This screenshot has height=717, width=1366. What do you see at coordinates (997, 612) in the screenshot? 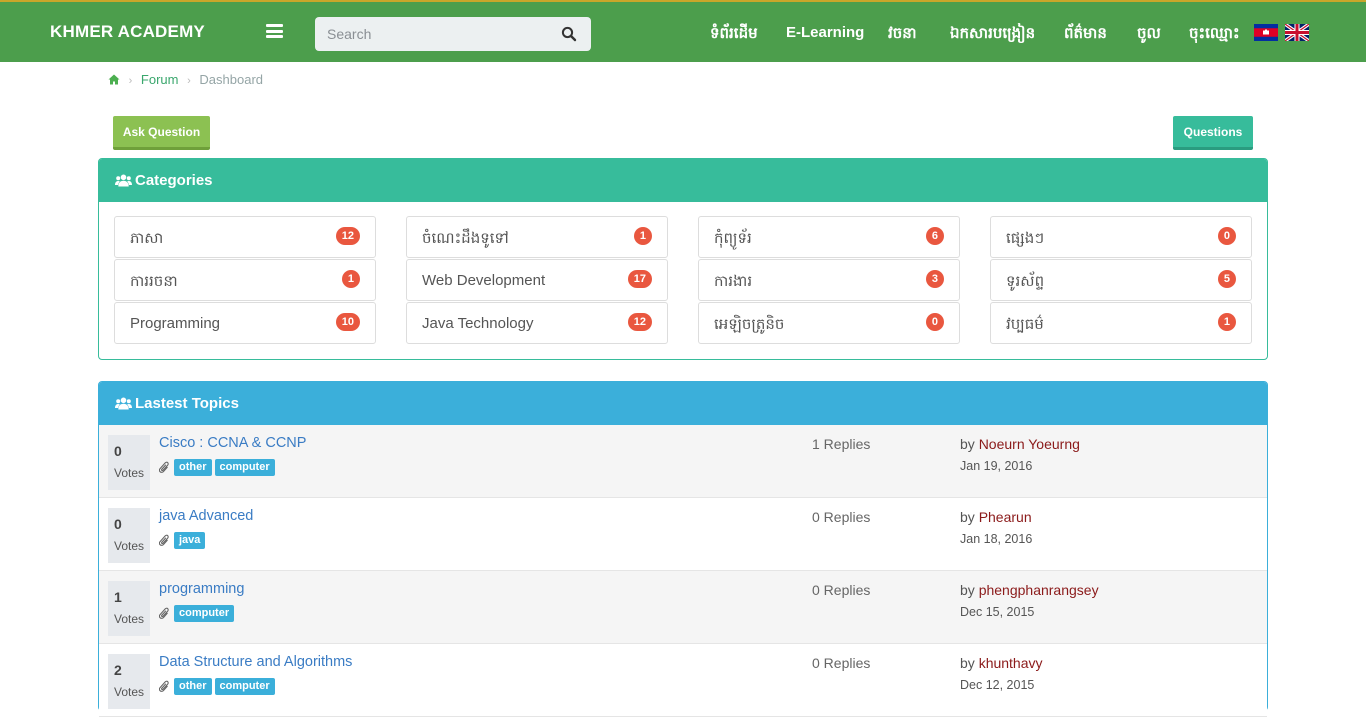
I see `topic-date: Dec 15, 2015` at bounding box center [997, 612].